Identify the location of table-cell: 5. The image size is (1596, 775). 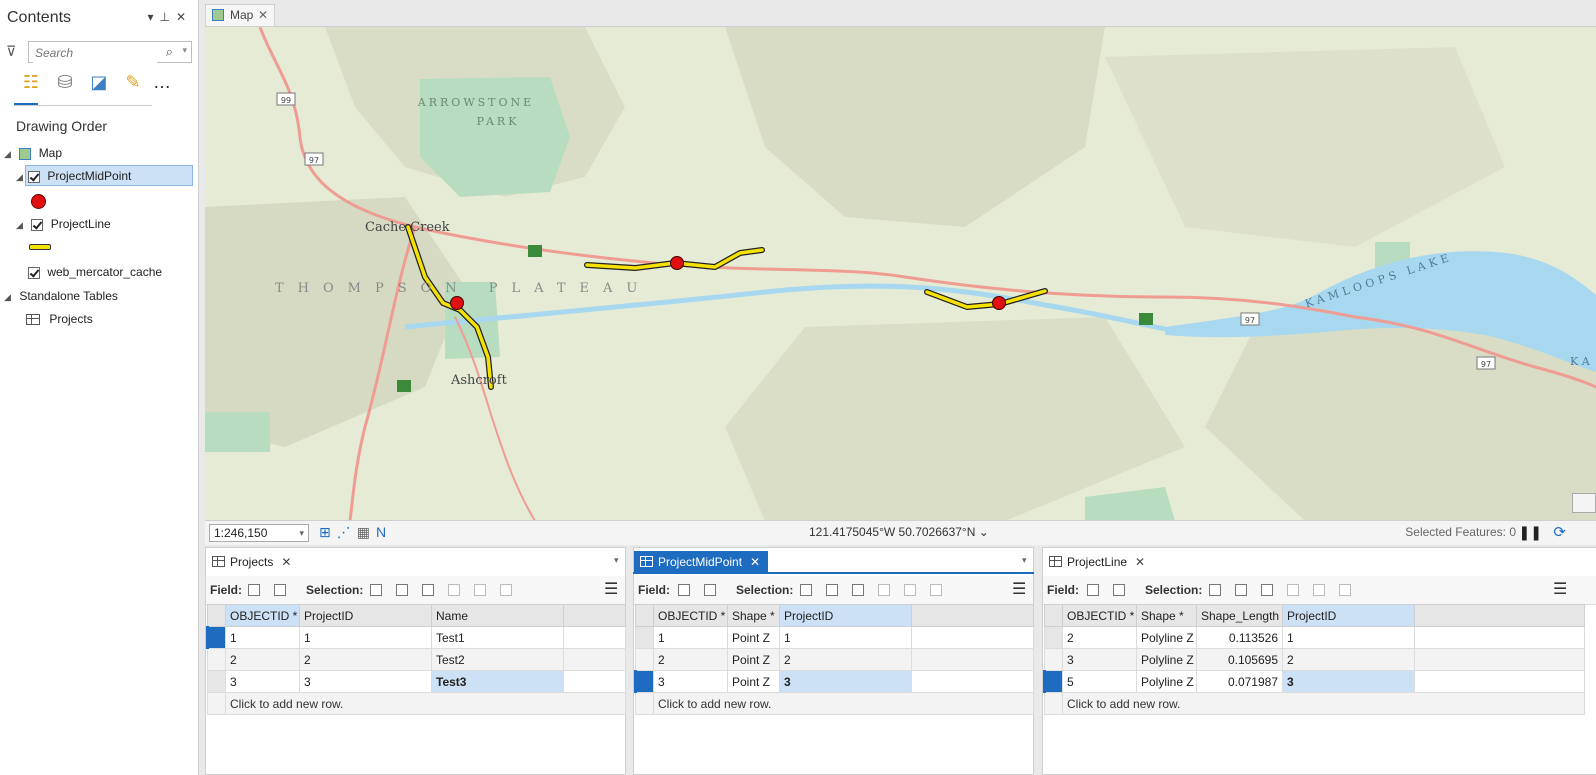
(1099, 681).